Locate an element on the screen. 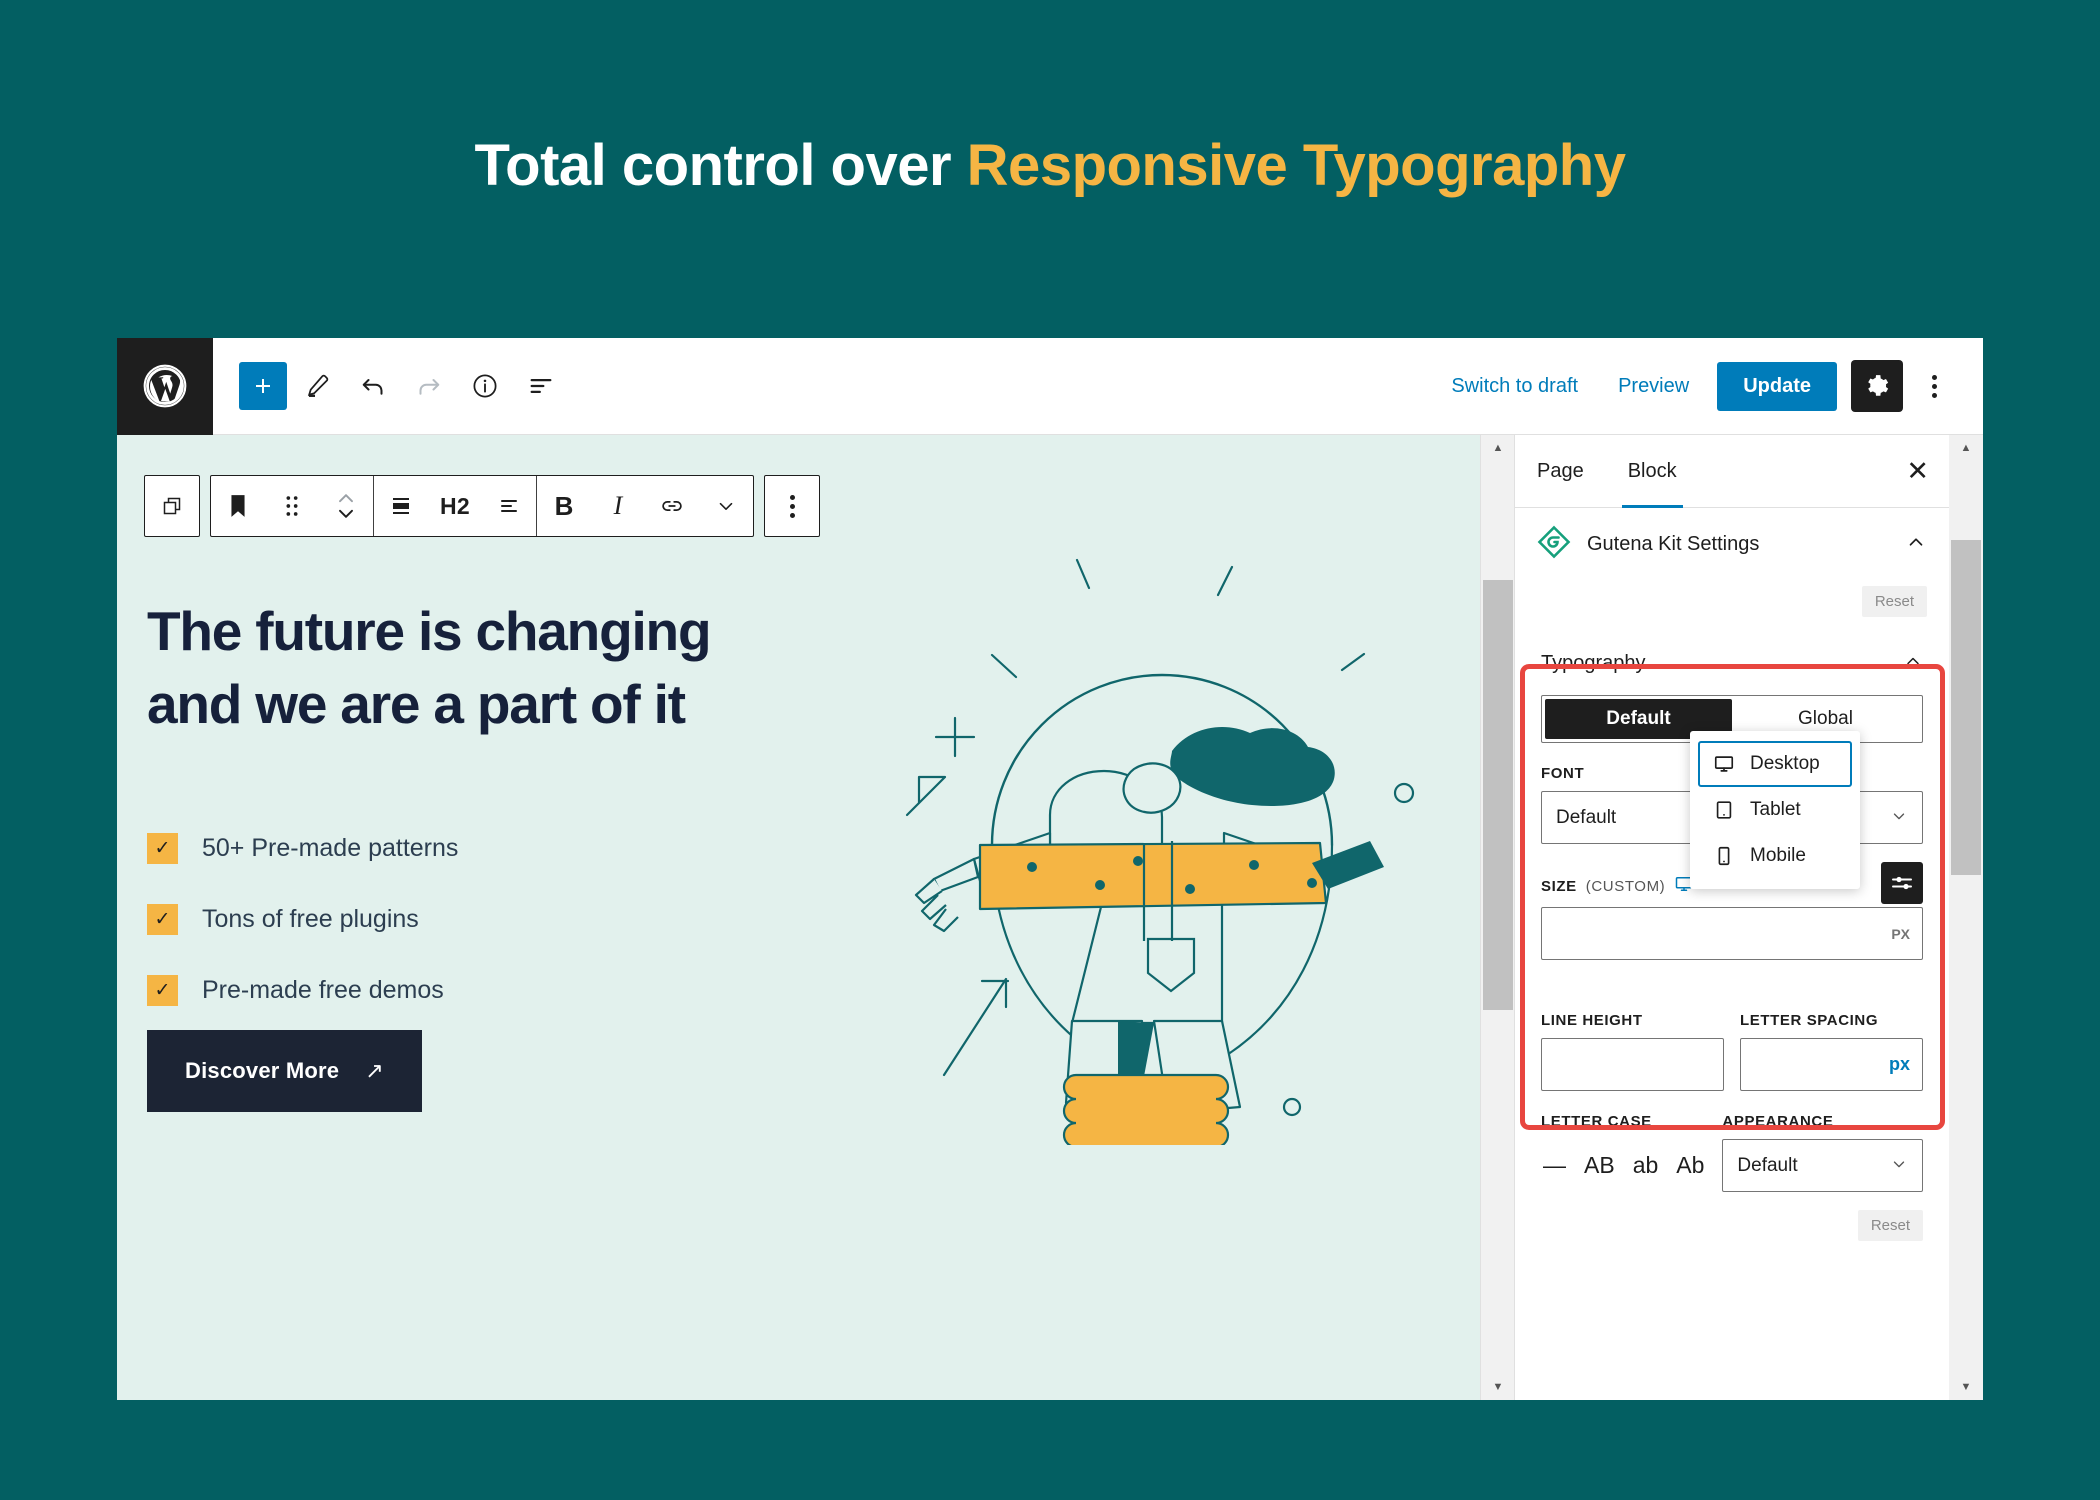  block-toolbar: H2 B I is located at coordinates (482, 506).